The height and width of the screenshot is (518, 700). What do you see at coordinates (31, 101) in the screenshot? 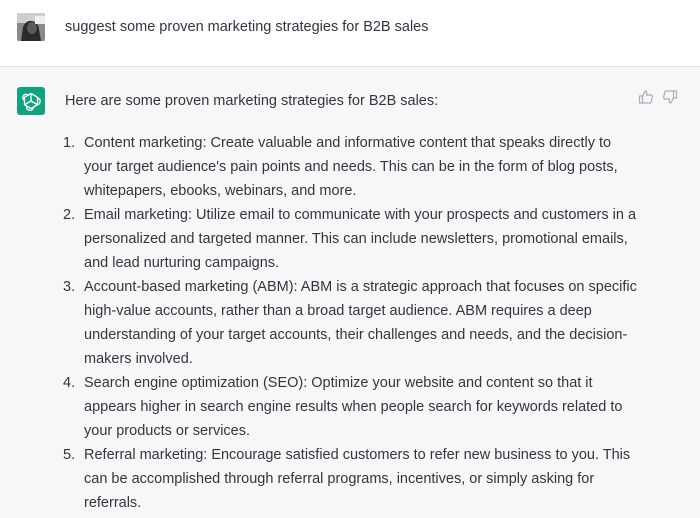
I see `openai-logo-icon` at bounding box center [31, 101].